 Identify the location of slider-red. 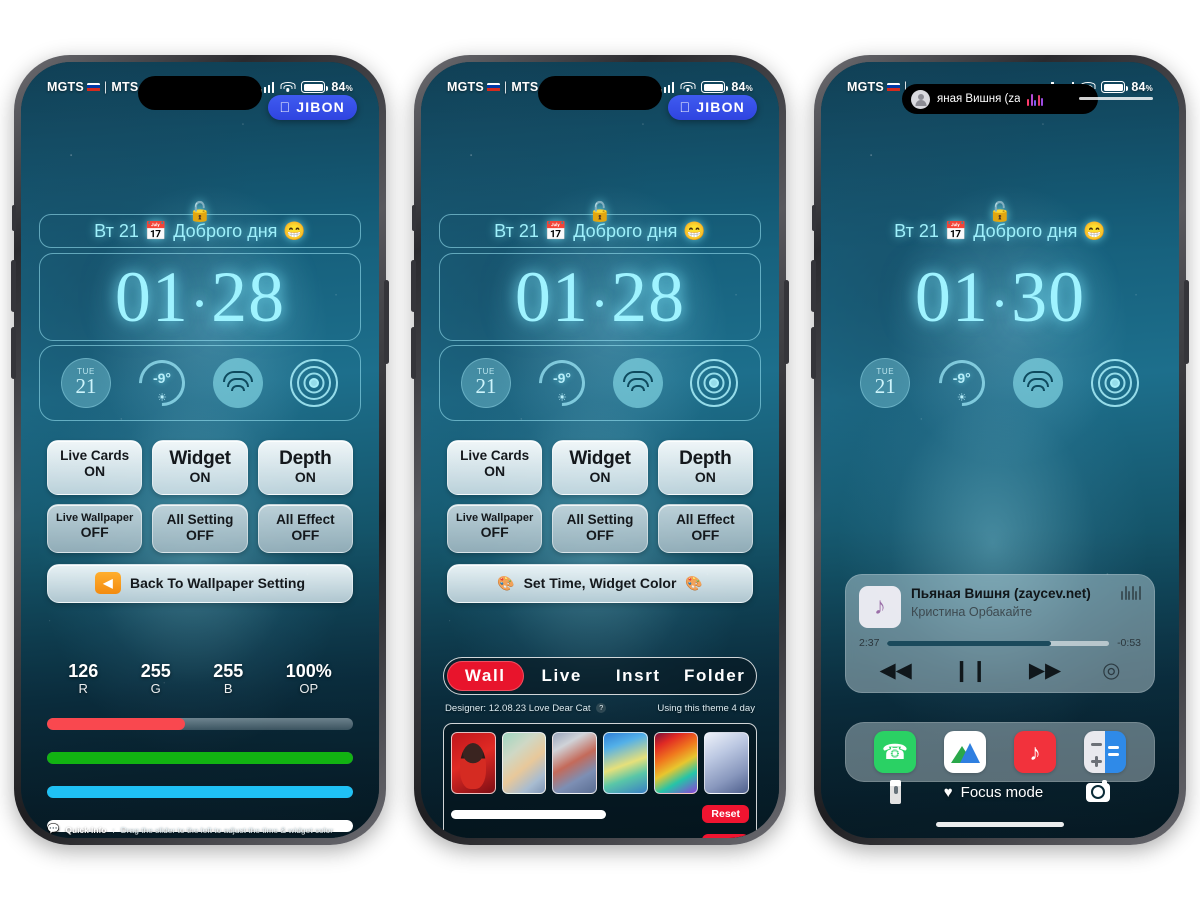
(200, 723).